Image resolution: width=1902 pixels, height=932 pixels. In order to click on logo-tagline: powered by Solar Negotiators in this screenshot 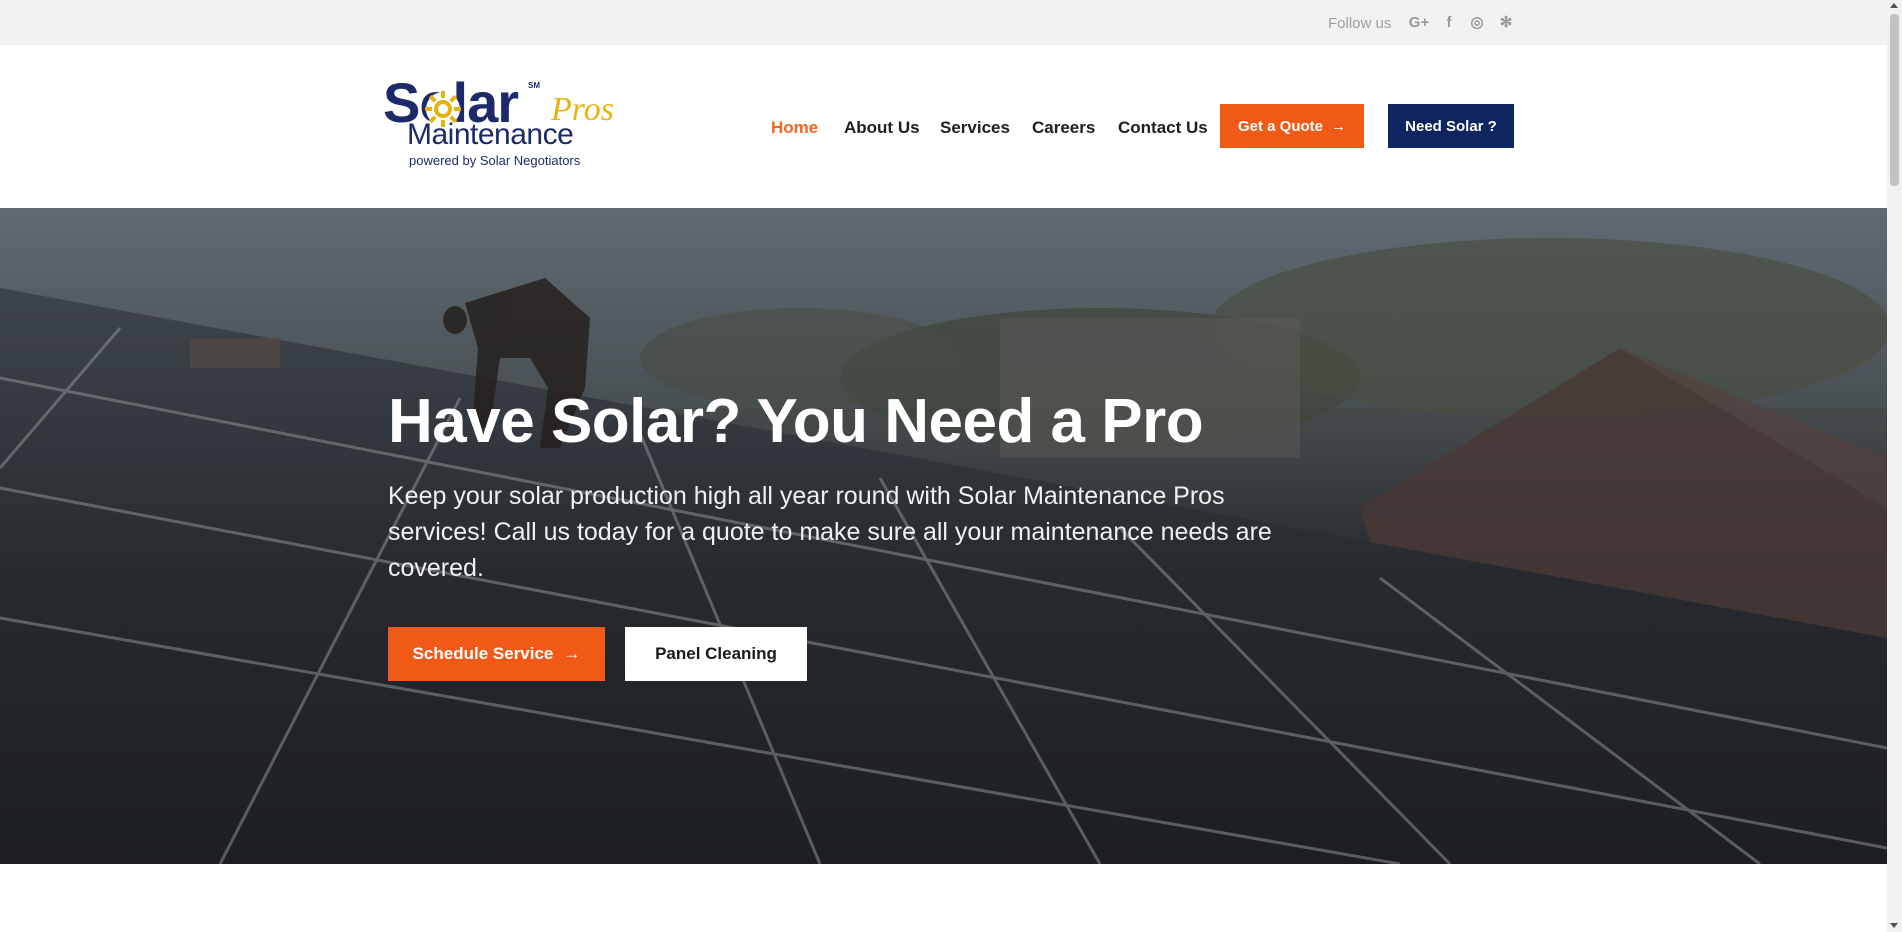, I will do `click(495, 160)`.